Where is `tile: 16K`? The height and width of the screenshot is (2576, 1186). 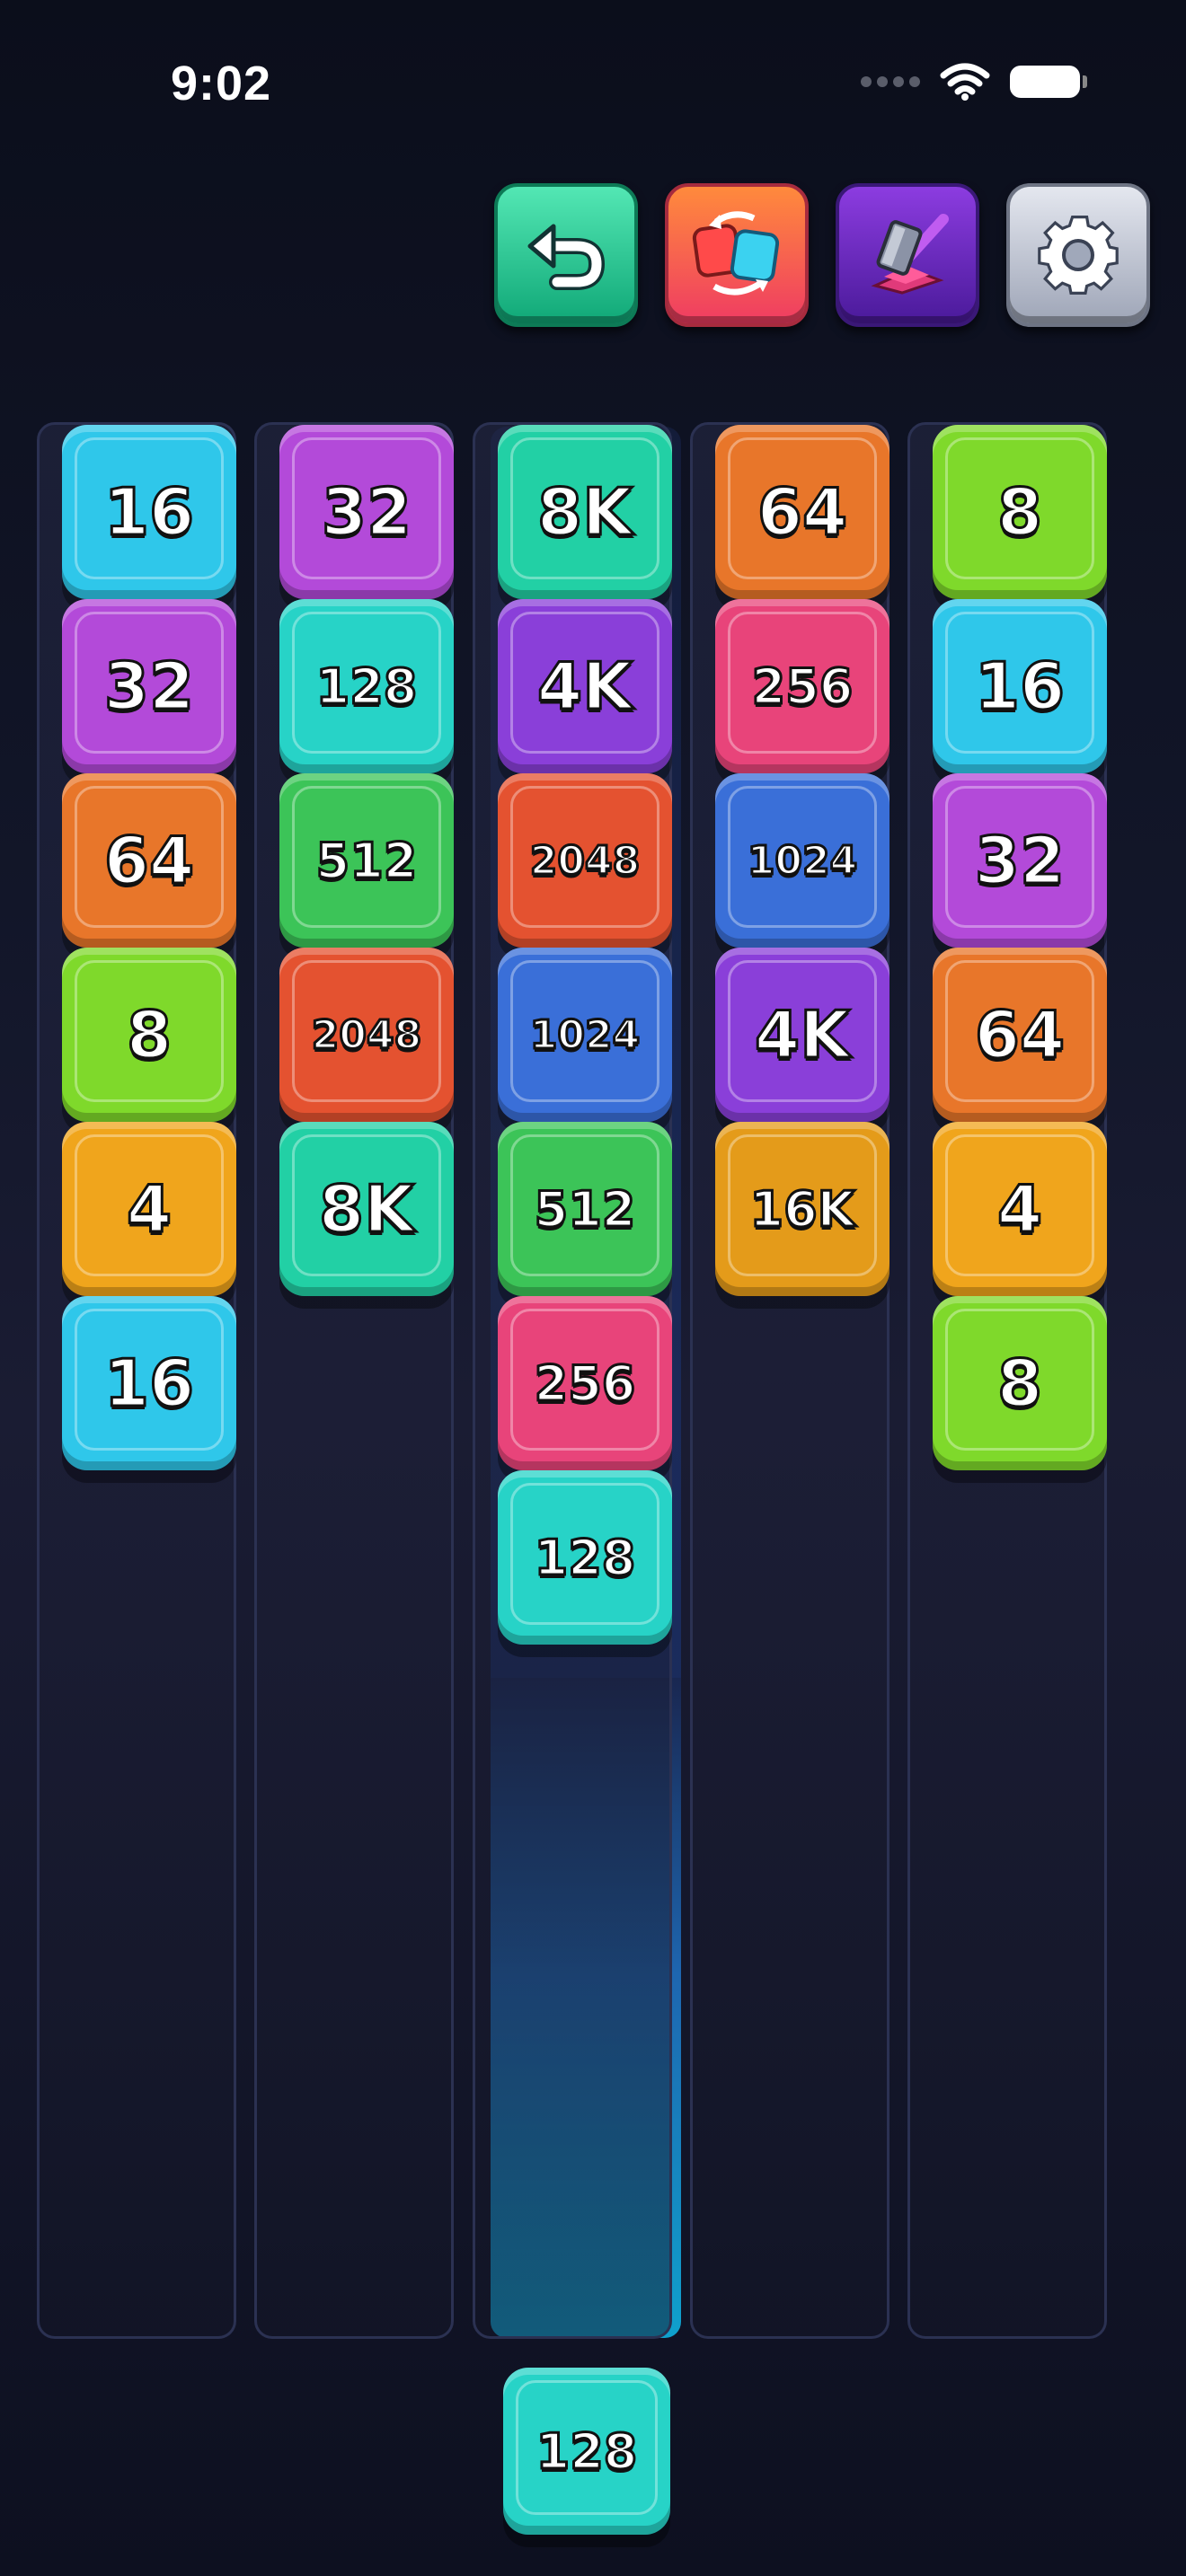 tile: 16K is located at coordinates (802, 1209).